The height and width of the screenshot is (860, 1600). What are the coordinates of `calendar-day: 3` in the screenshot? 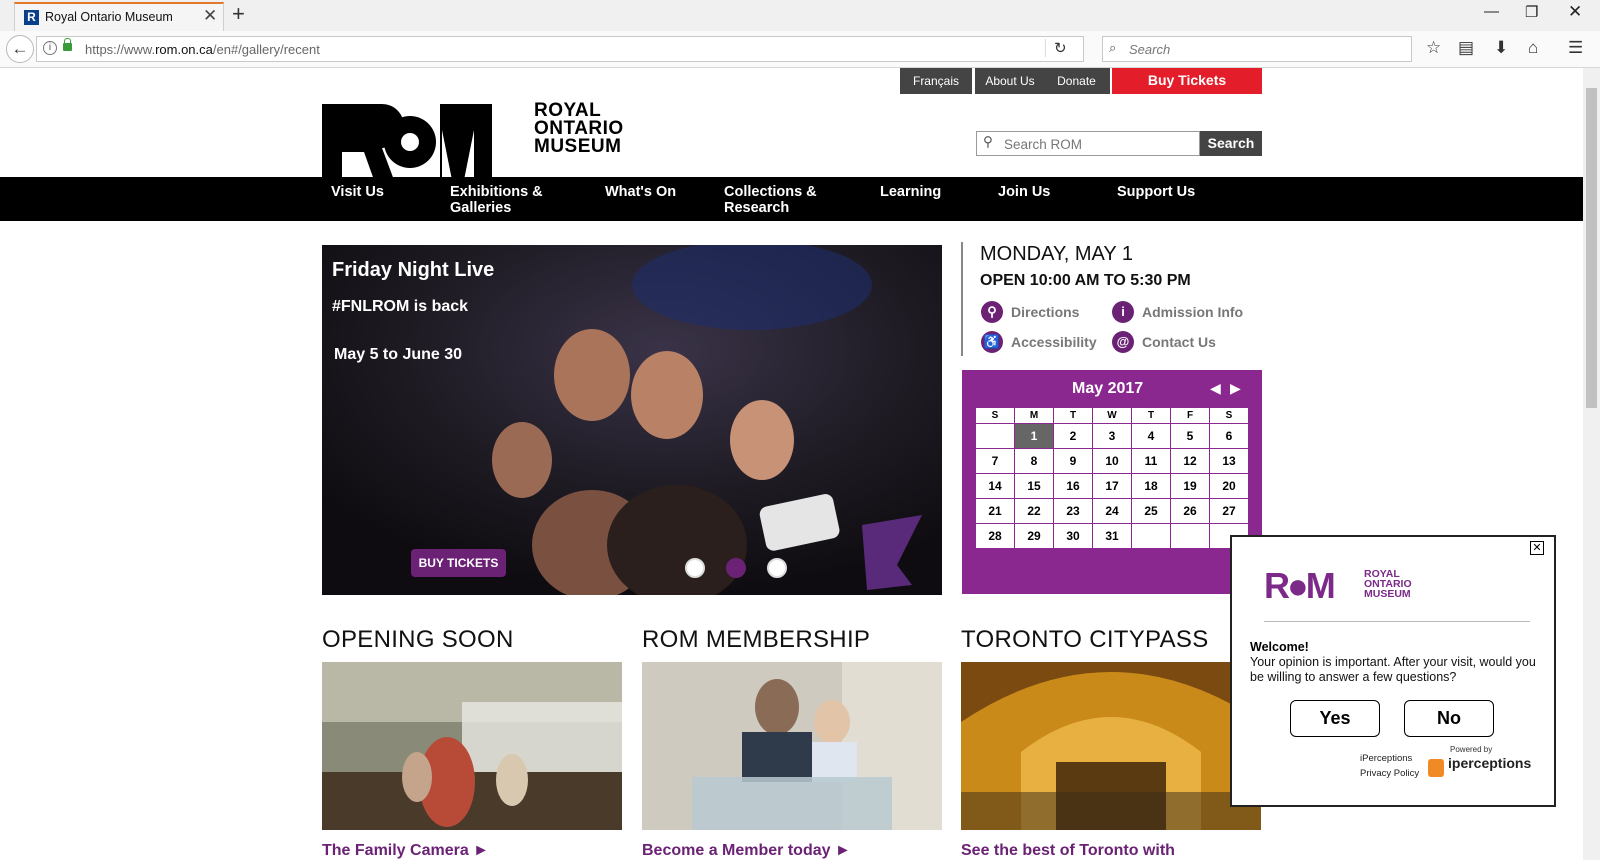 It's located at (1112, 436).